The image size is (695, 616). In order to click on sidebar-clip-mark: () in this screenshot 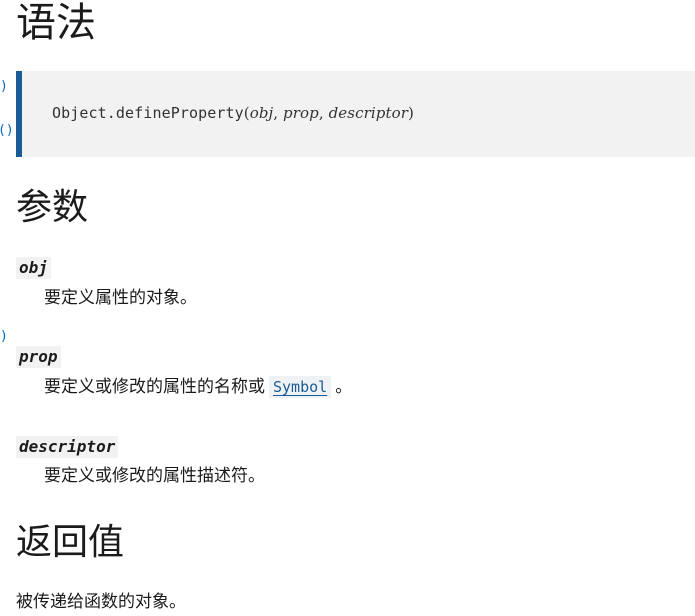, I will do `click(7, 130)`.